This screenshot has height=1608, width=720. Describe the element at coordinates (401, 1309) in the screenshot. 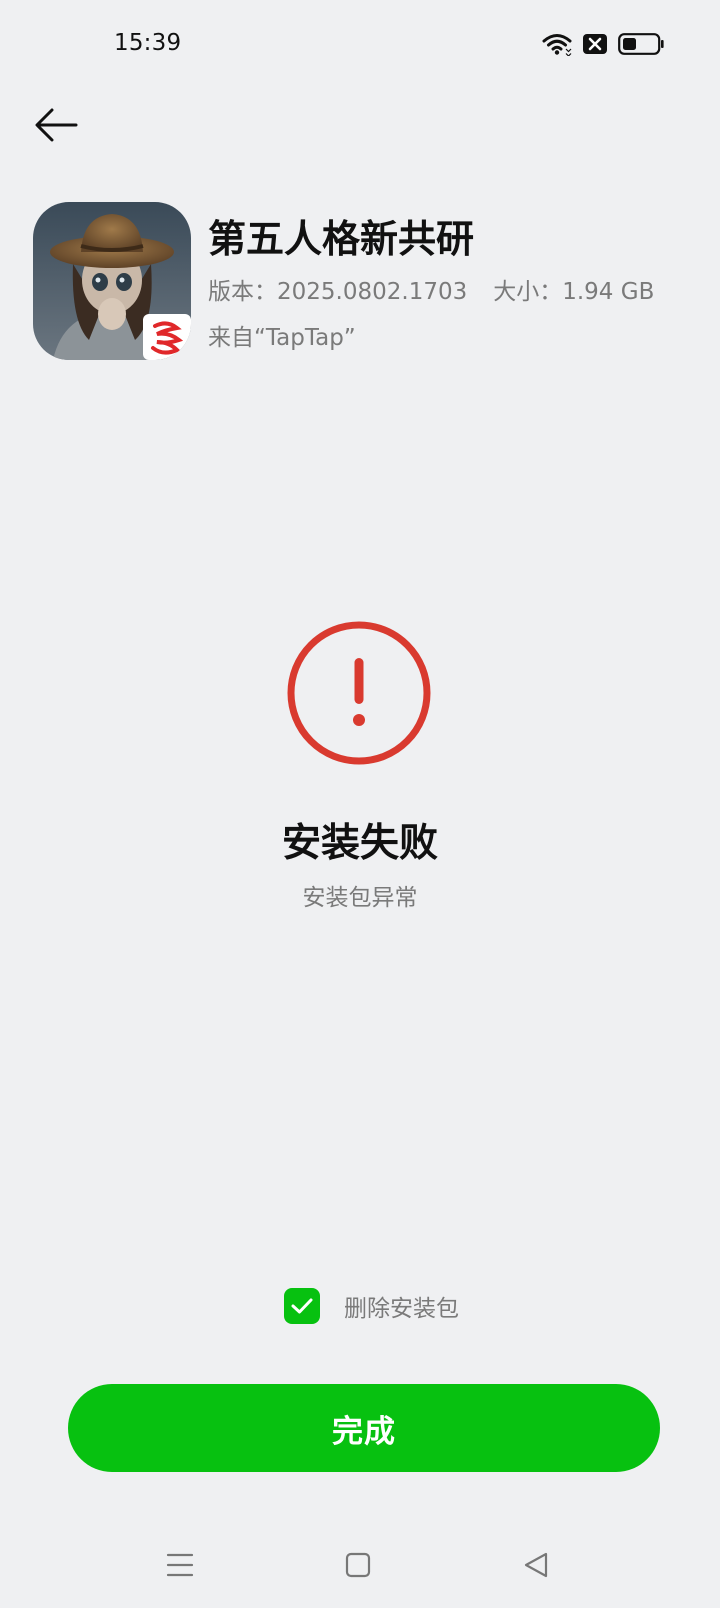

I see `delete-package-label: 删除安装包` at that location.